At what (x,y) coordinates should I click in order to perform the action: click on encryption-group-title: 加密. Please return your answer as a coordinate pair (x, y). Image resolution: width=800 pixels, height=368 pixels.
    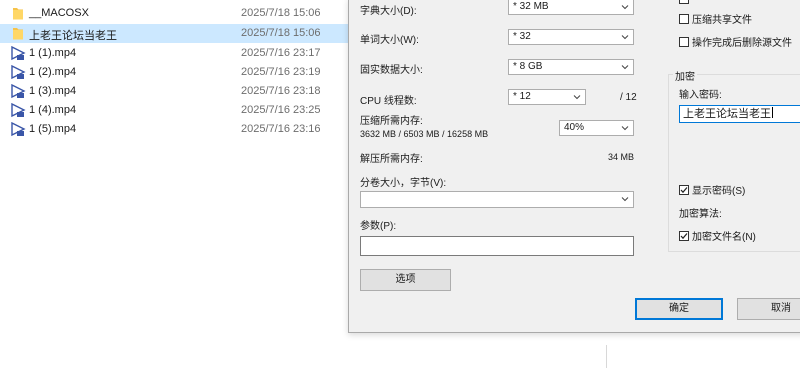
    Looking at the image, I should click on (685, 75).